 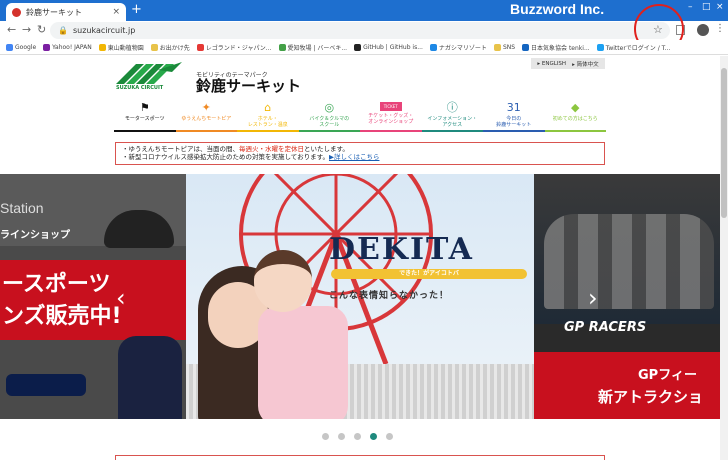 What do you see at coordinates (724, 143) in the screenshot?
I see `scroll-thumb` at bounding box center [724, 143].